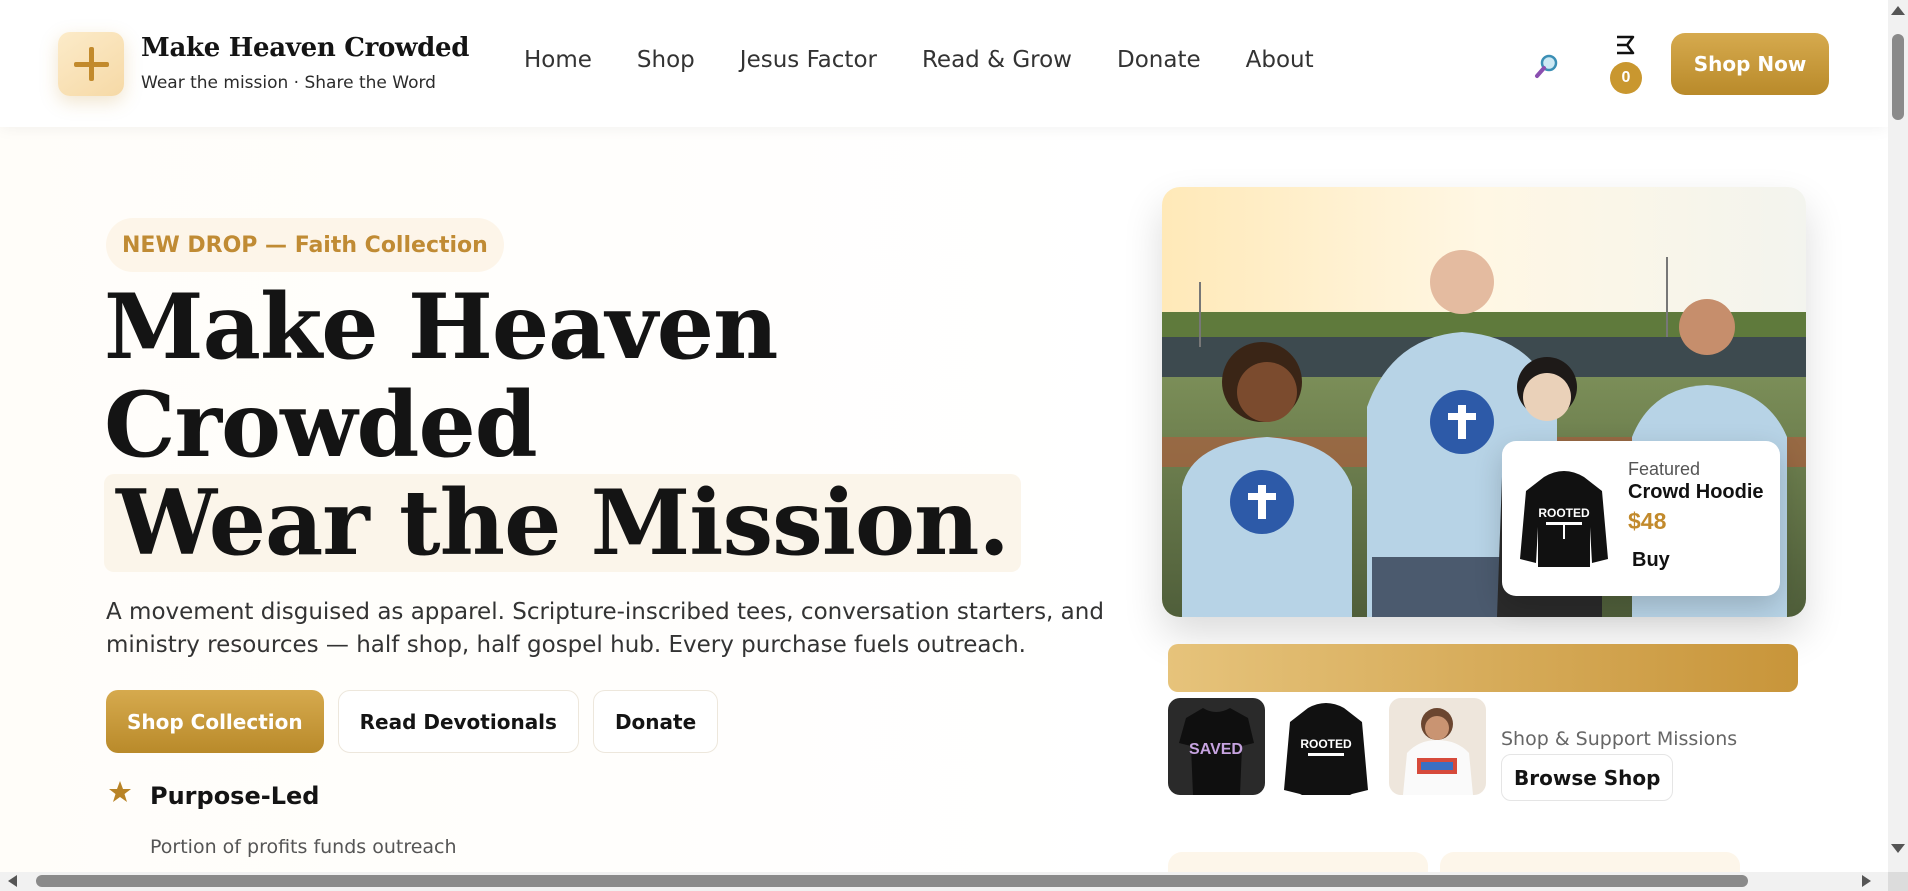  Describe the element at coordinates (1626, 78) in the screenshot. I see `cart-count-badge: 0` at that location.